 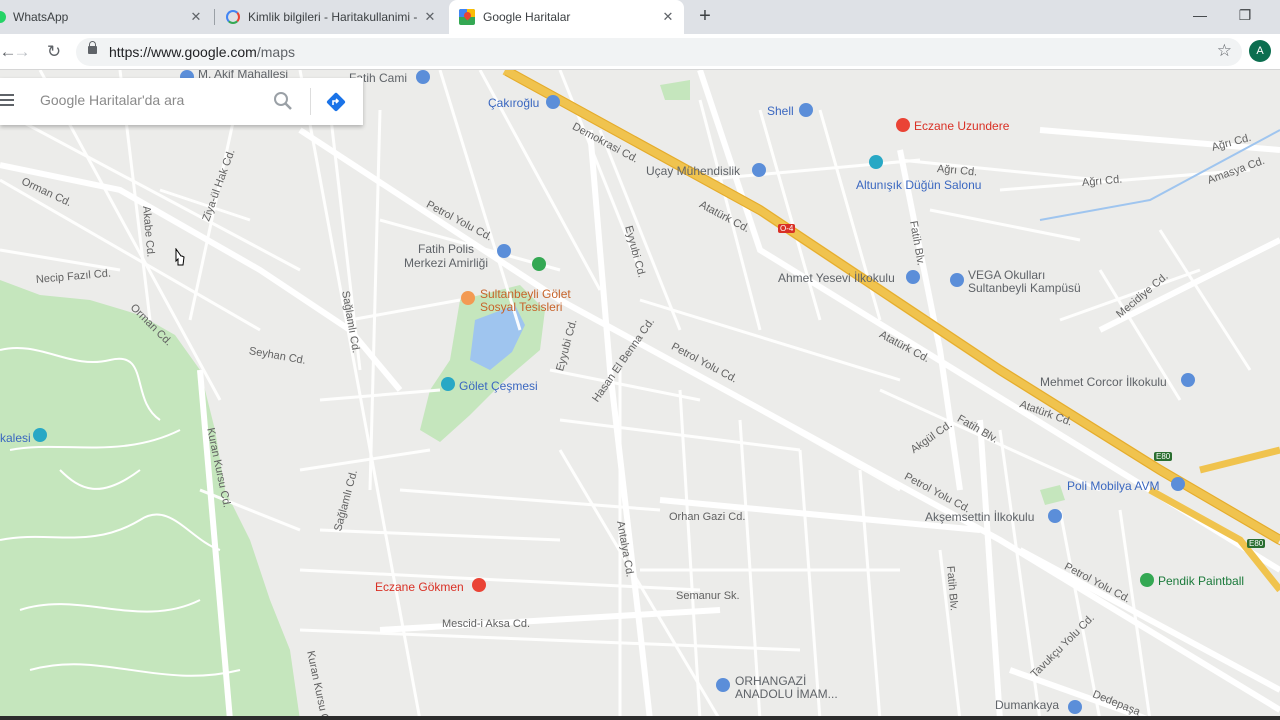 I want to click on taskbar-edge, so click(x=640, y=718).